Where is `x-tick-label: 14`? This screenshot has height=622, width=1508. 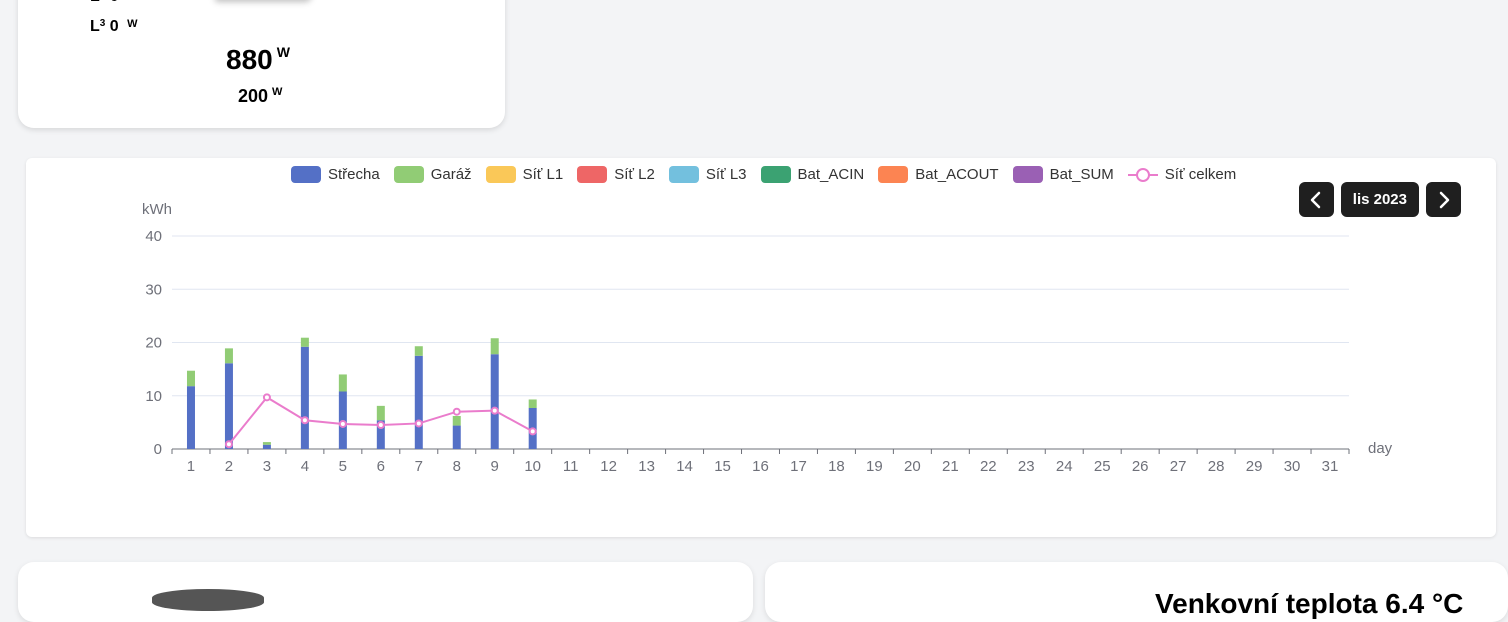 x-tick-label: 14 is located at coordinates (684, 466).